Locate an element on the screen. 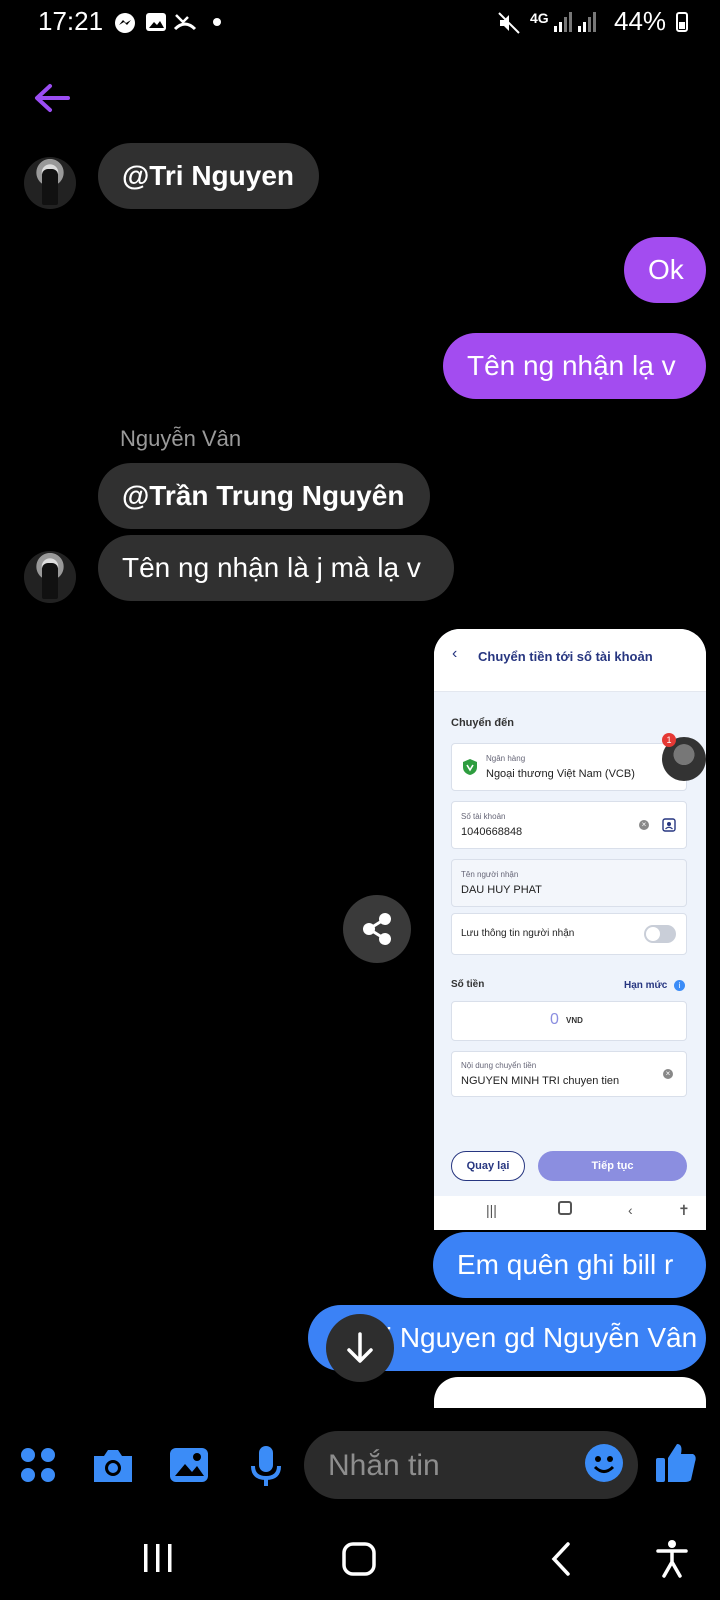  image-save-recipient-row: Lưu thông tin người nhận is located at coordinates (569, 934).